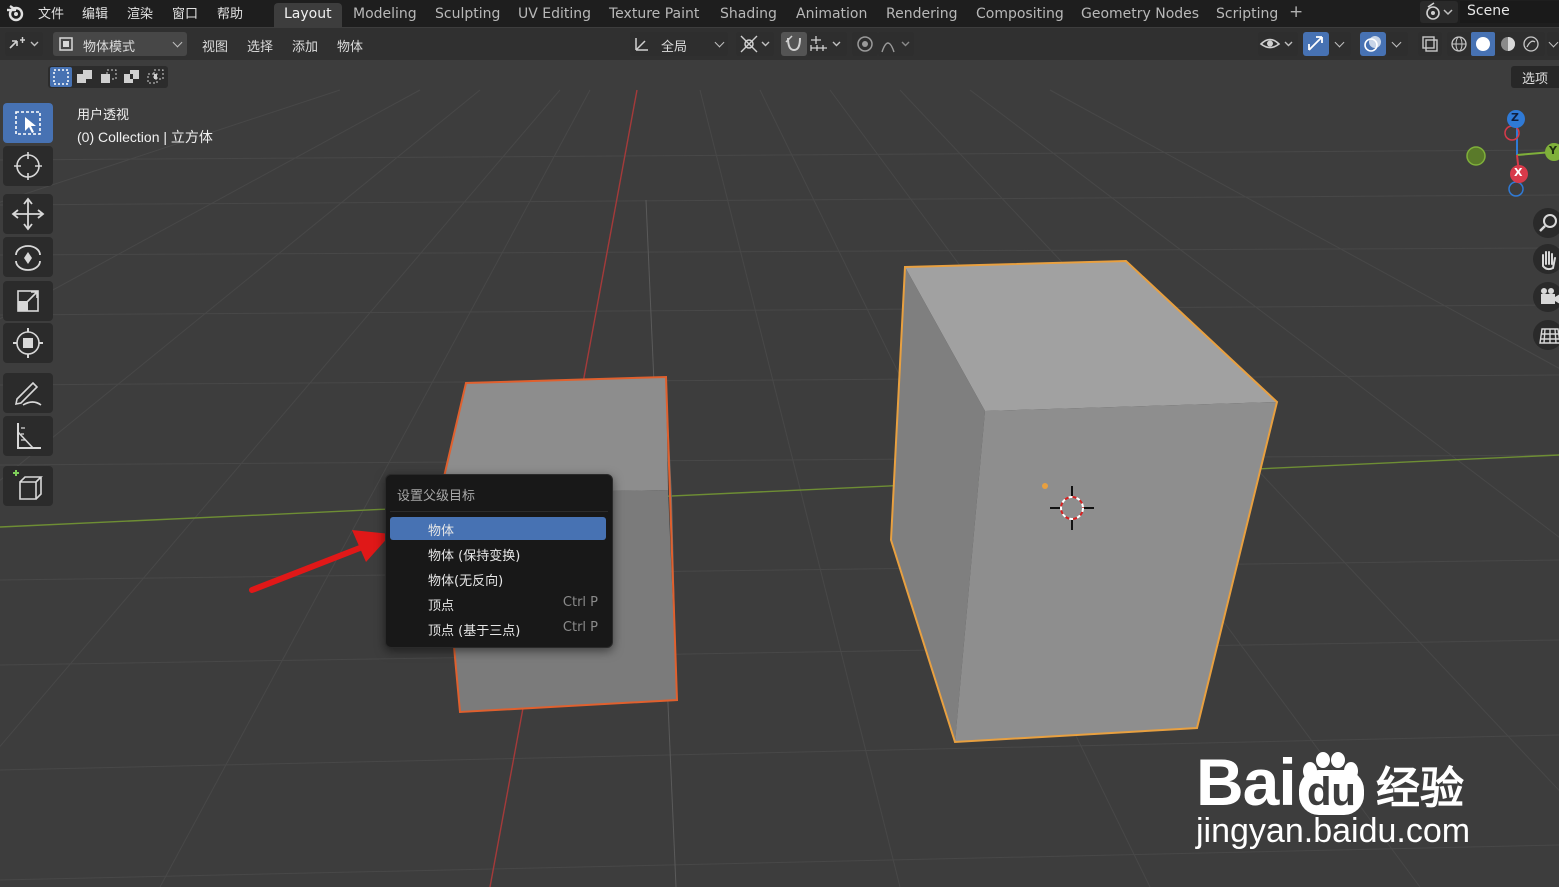 This screenshot has width=1559, height=887. Describe the element at coordinates (308, 15) in the screenshot. I see `tab-layout: Layout` at that location.